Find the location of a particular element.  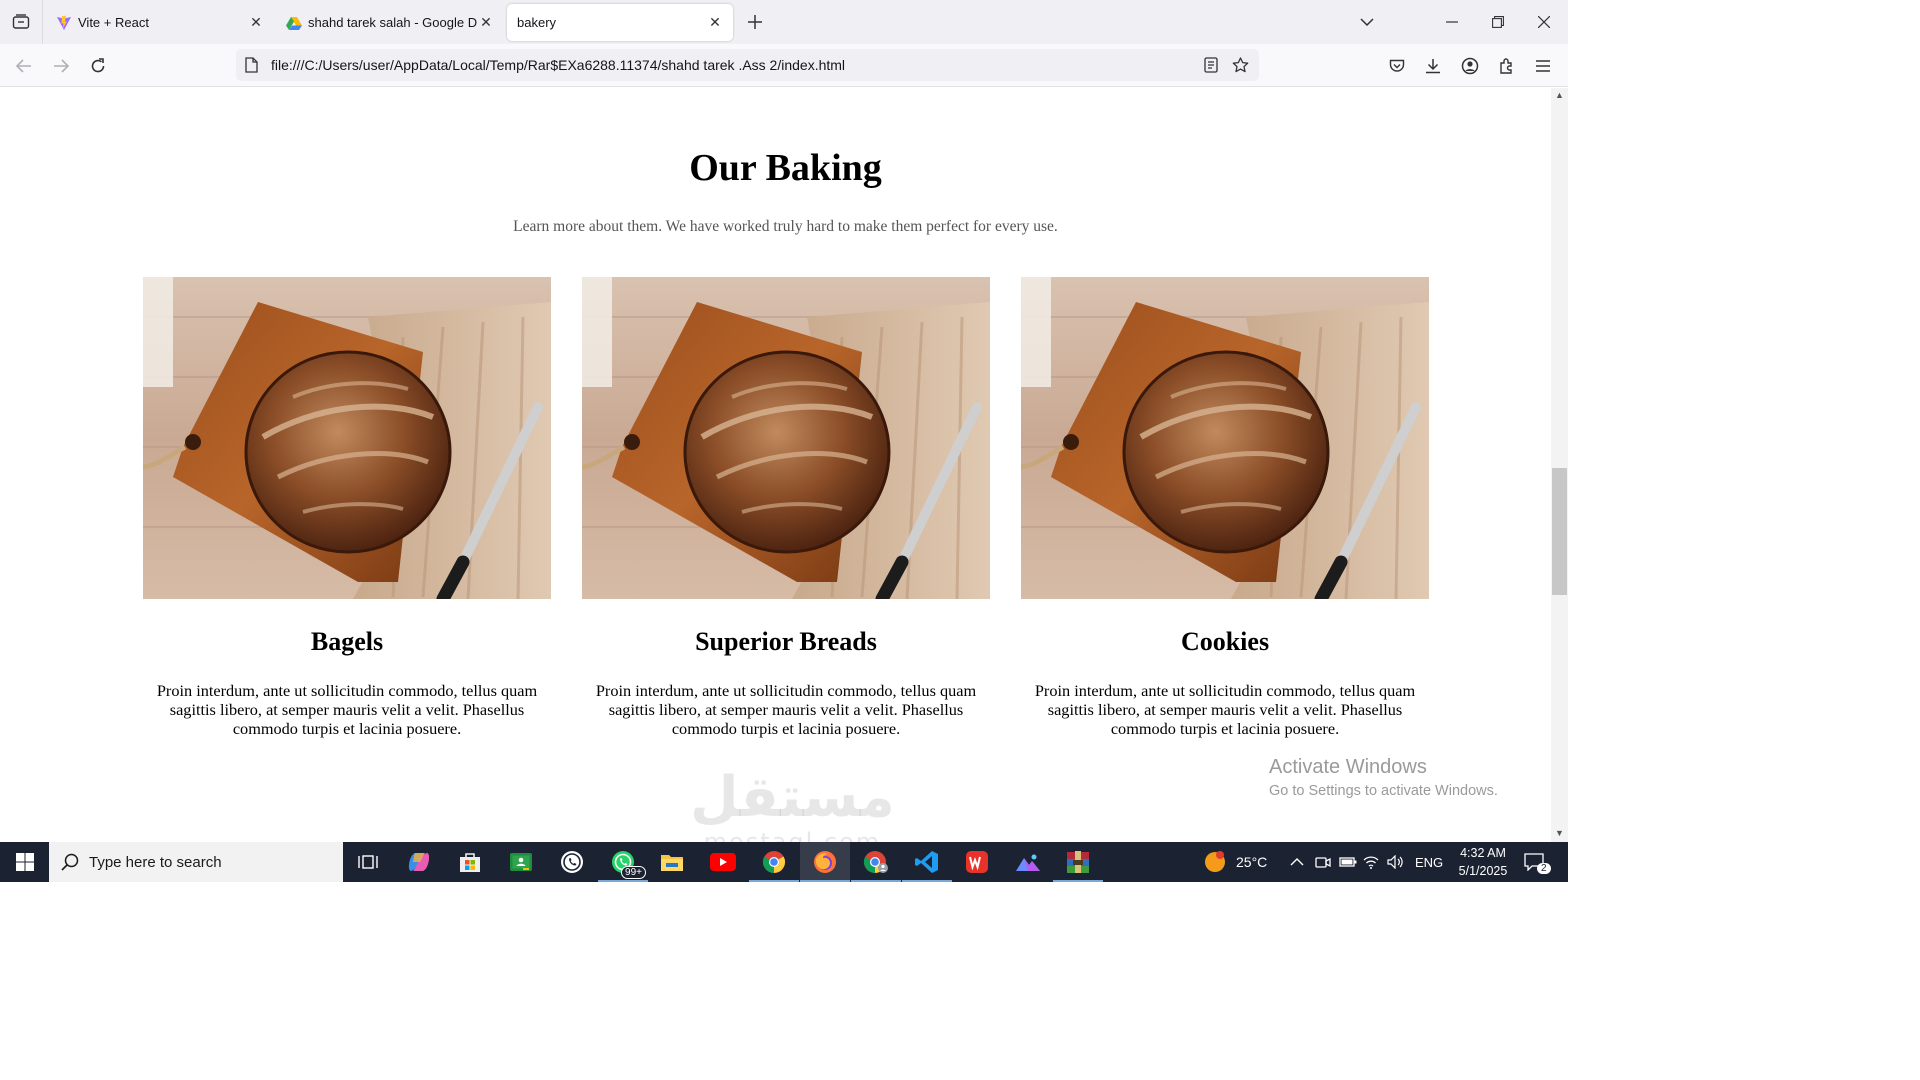

taskbar-file-explorer is located at coordinates (672, 862).